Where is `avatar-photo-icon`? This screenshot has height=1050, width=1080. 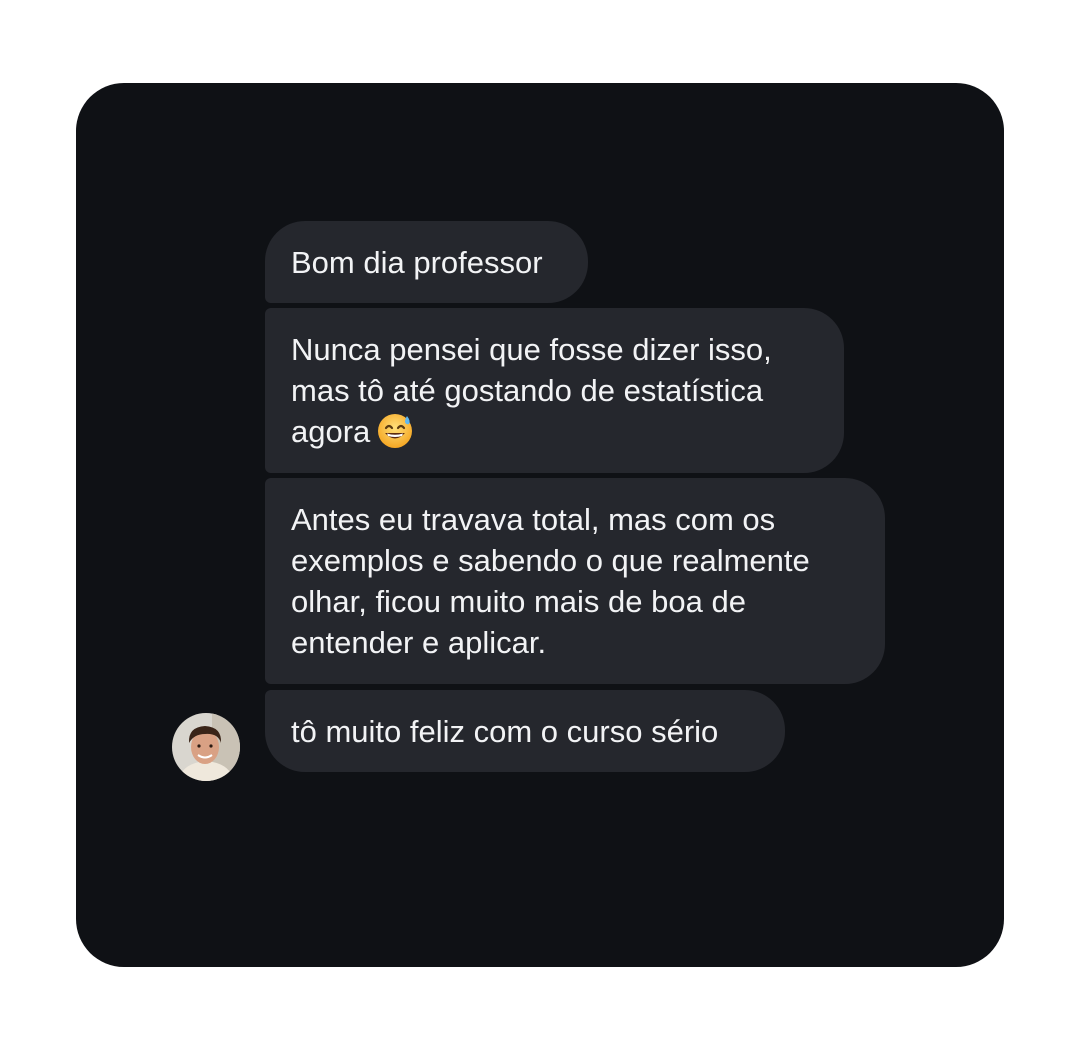 avatar-photo-icon is located at coordinates (206, 747).